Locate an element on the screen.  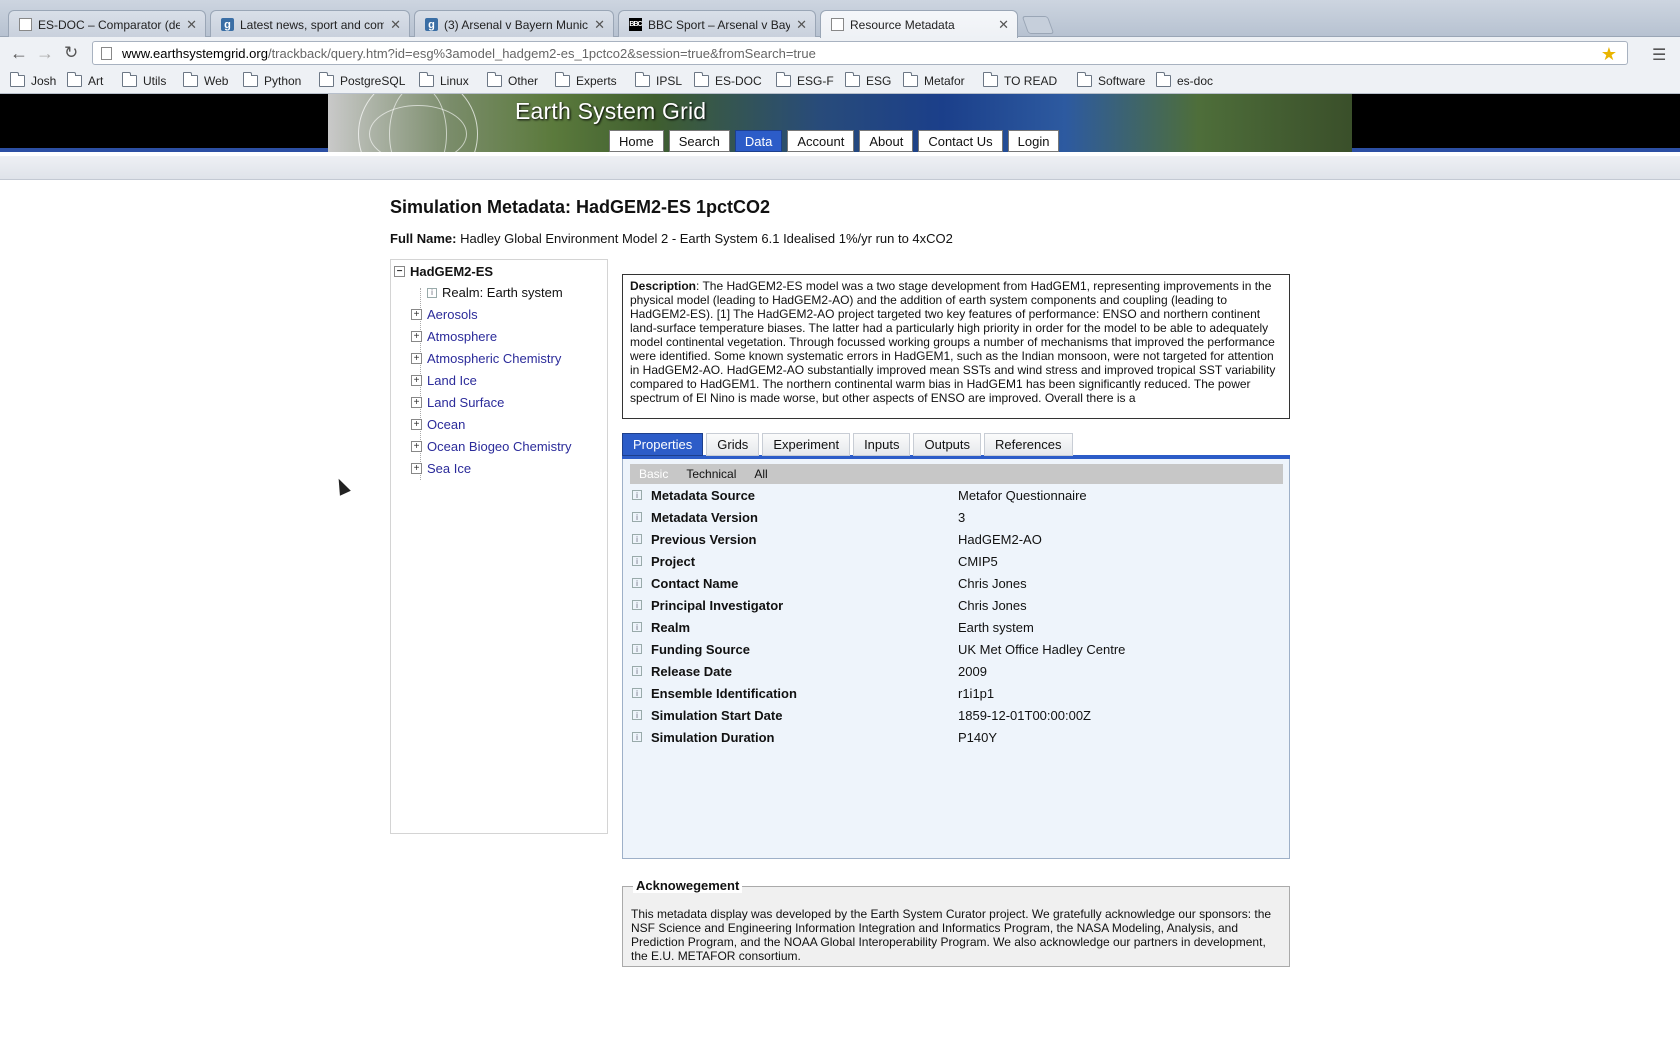
property-row: i Ensemble Identification r1i1p1 is located at coordinates (957, 693).